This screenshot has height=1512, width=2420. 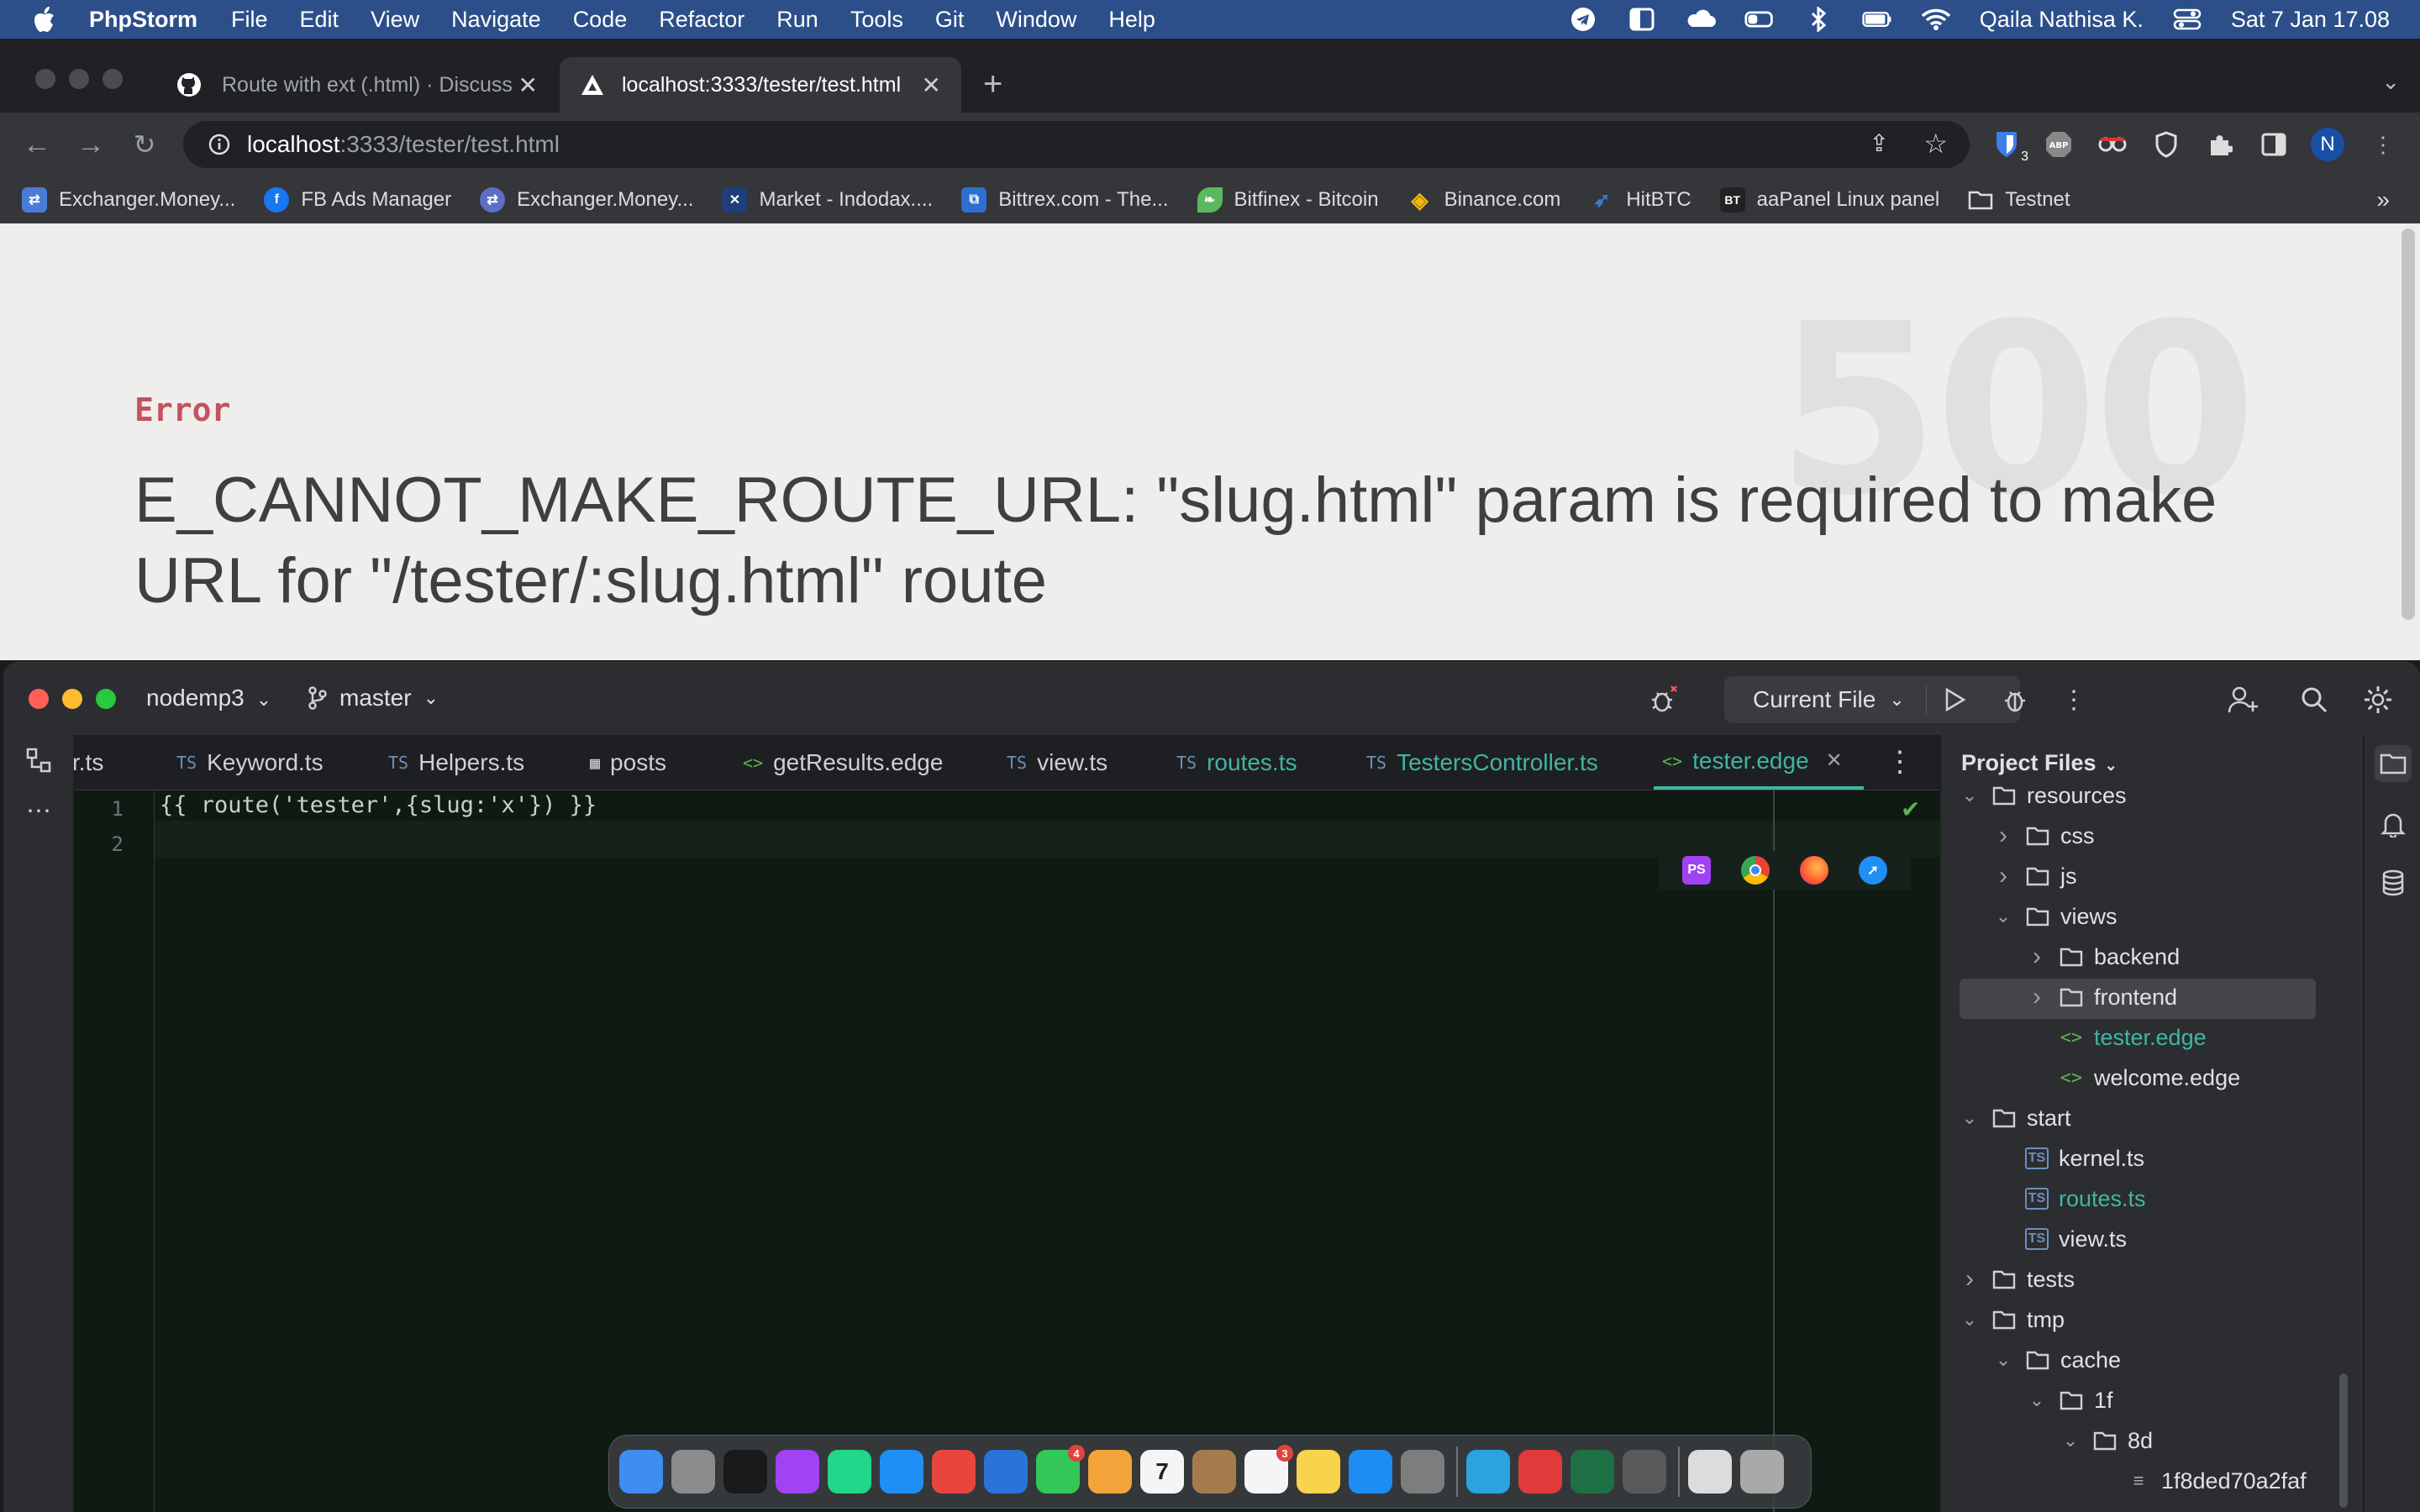 What do you see at coordinates (843, 762) in the screenshot?
I see `editor-tab: <> getResults.edge` at bounding box center [843, 762].